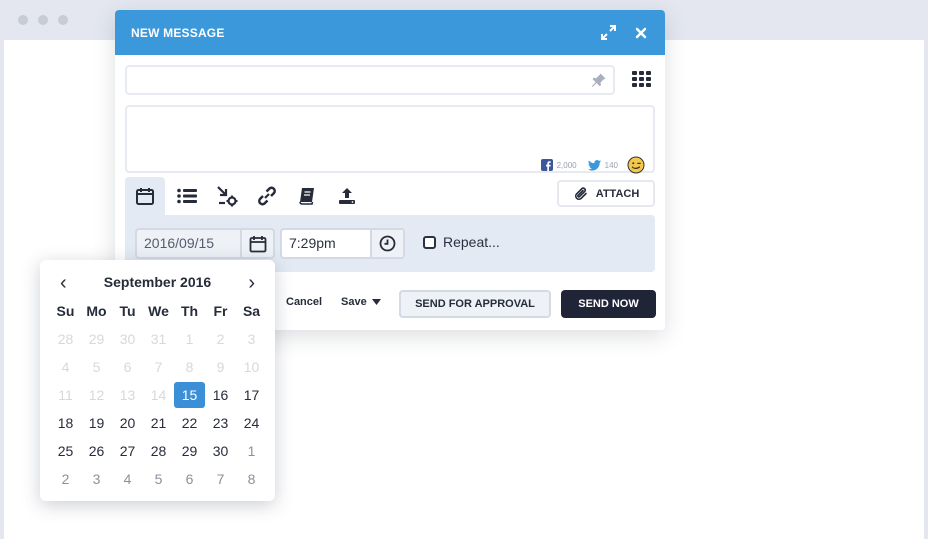  What do you see at coordinates (641, 33) in the screenshot?
I see `close-icon` at bounding box center [641, 33].